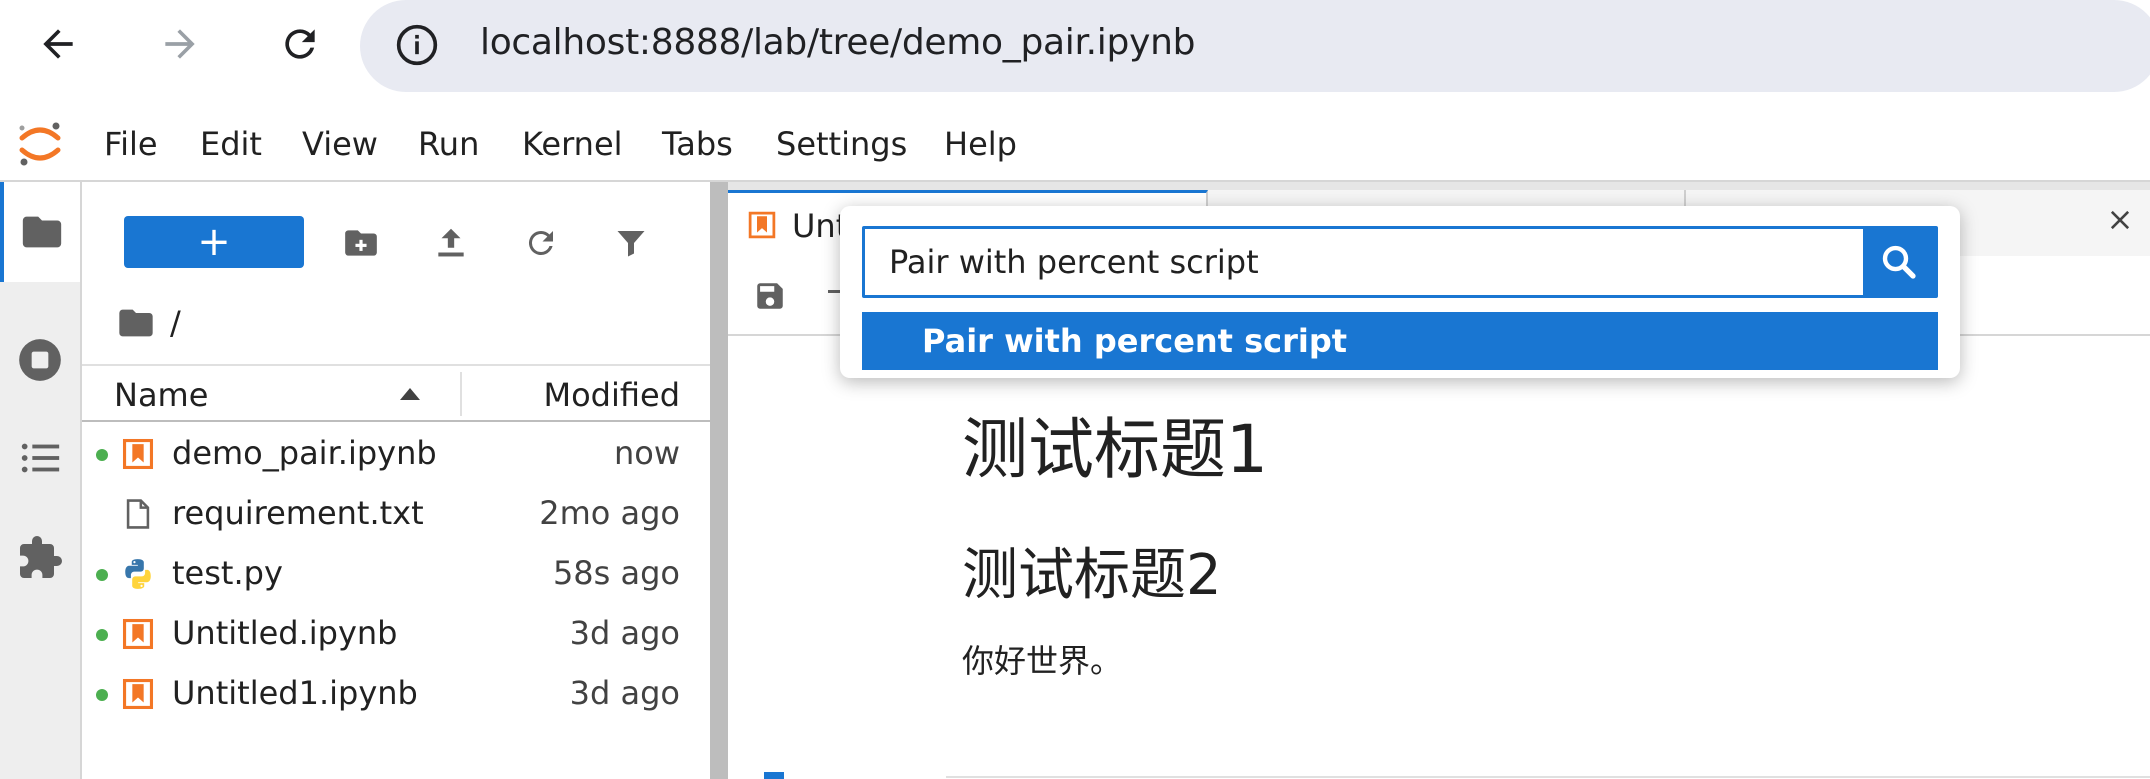  I want to click on modified-column-header: Modified, so click(611, 395).